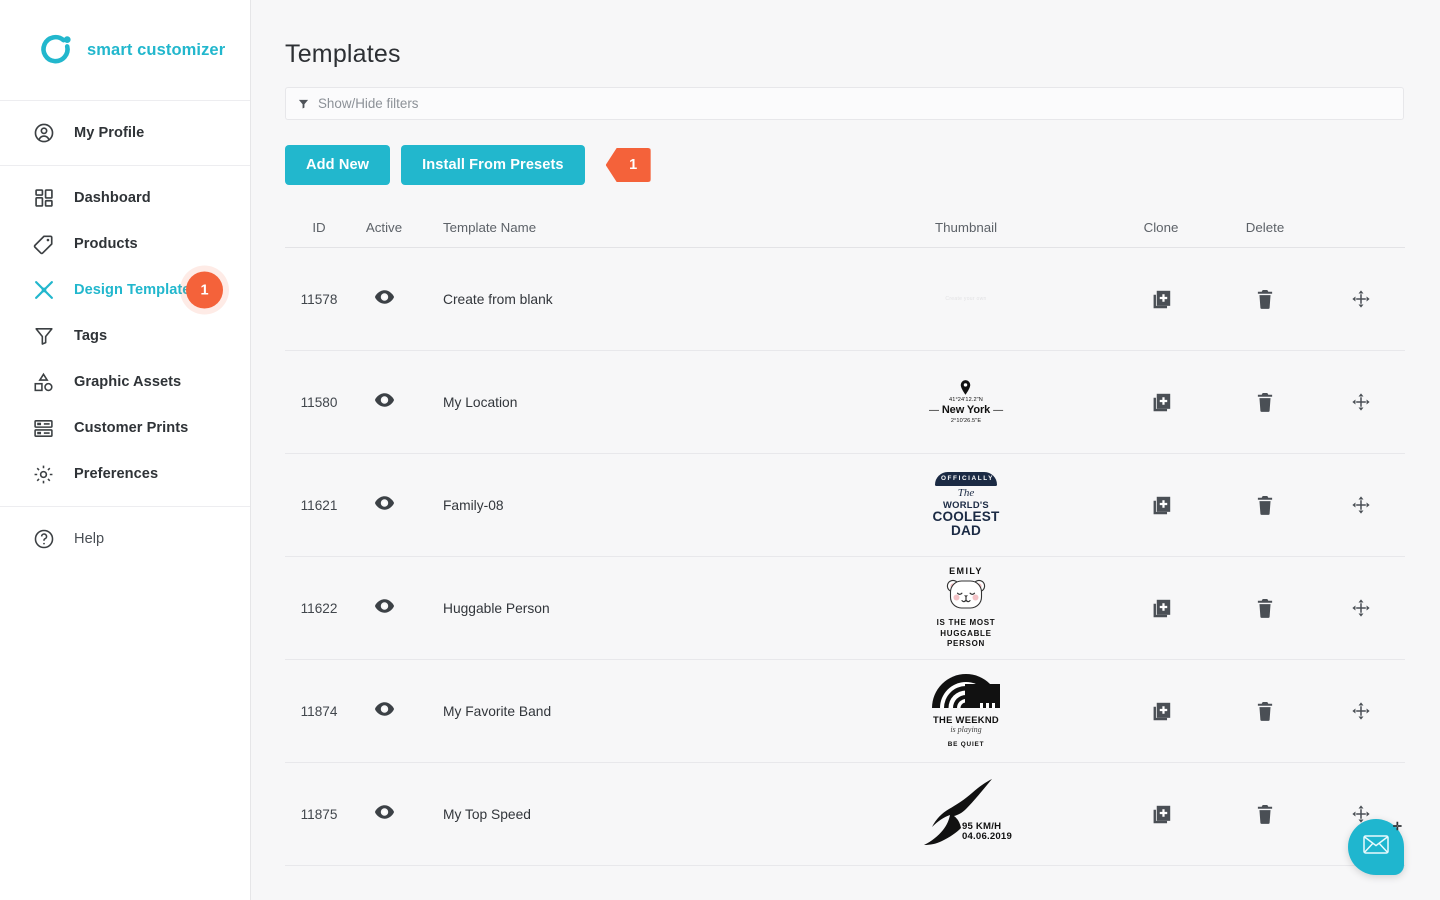  I want to click on cell-id: 11622, so click(319, 608).